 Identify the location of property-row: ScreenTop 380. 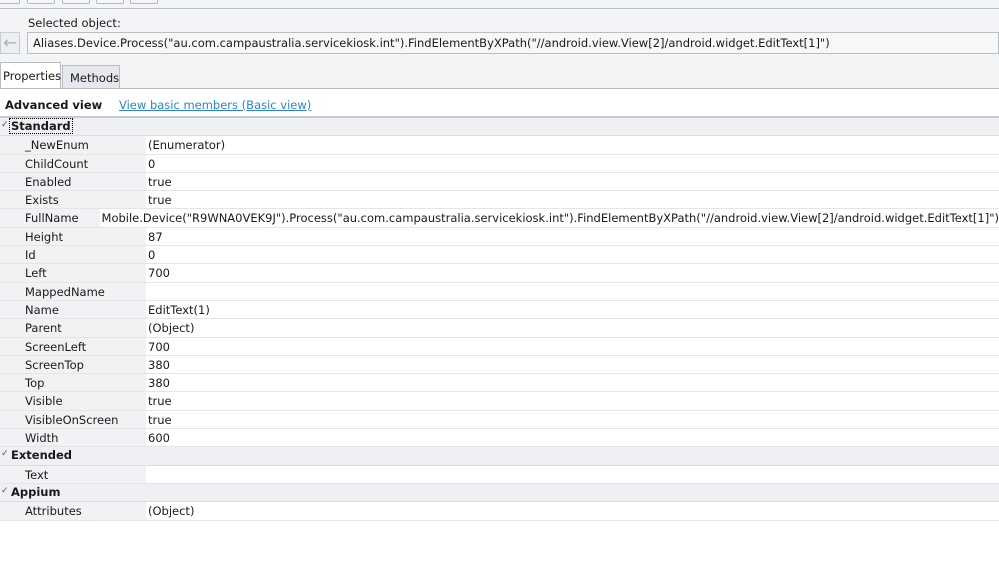
(499, 365).